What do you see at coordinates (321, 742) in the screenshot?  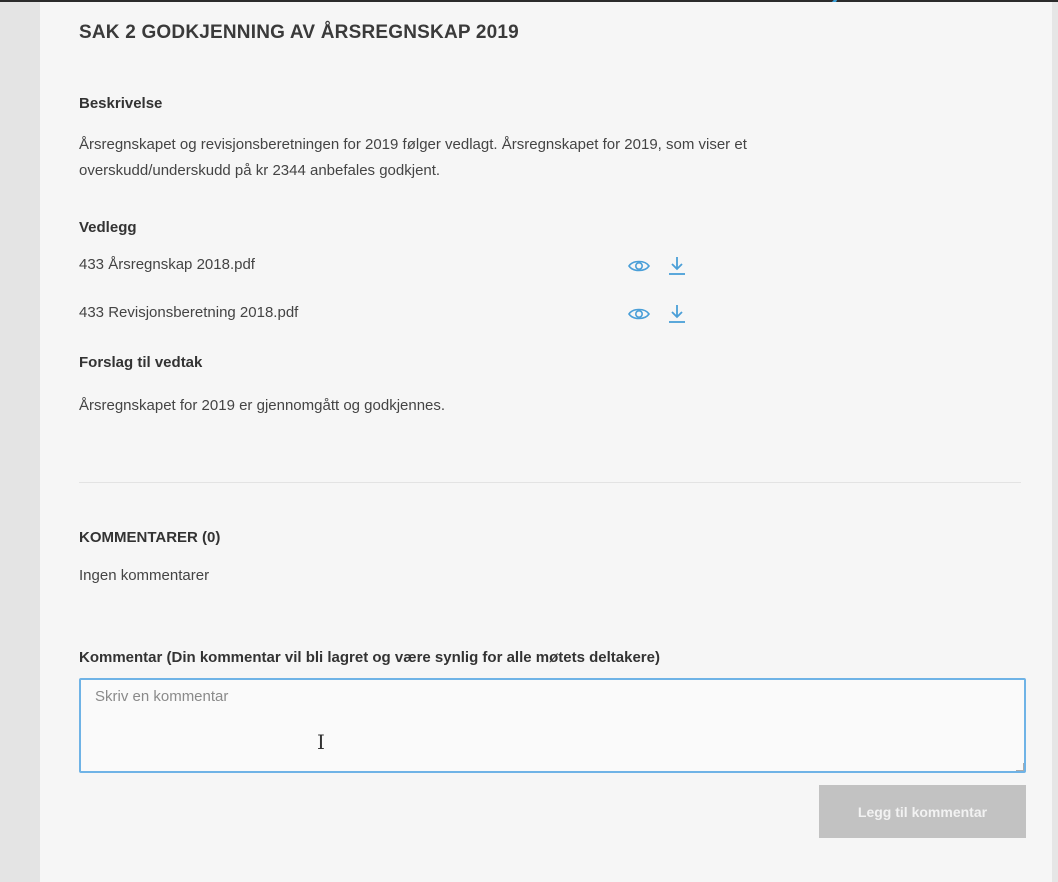 I see `text-cursor-icon: I` at bounding box center [321, 742].